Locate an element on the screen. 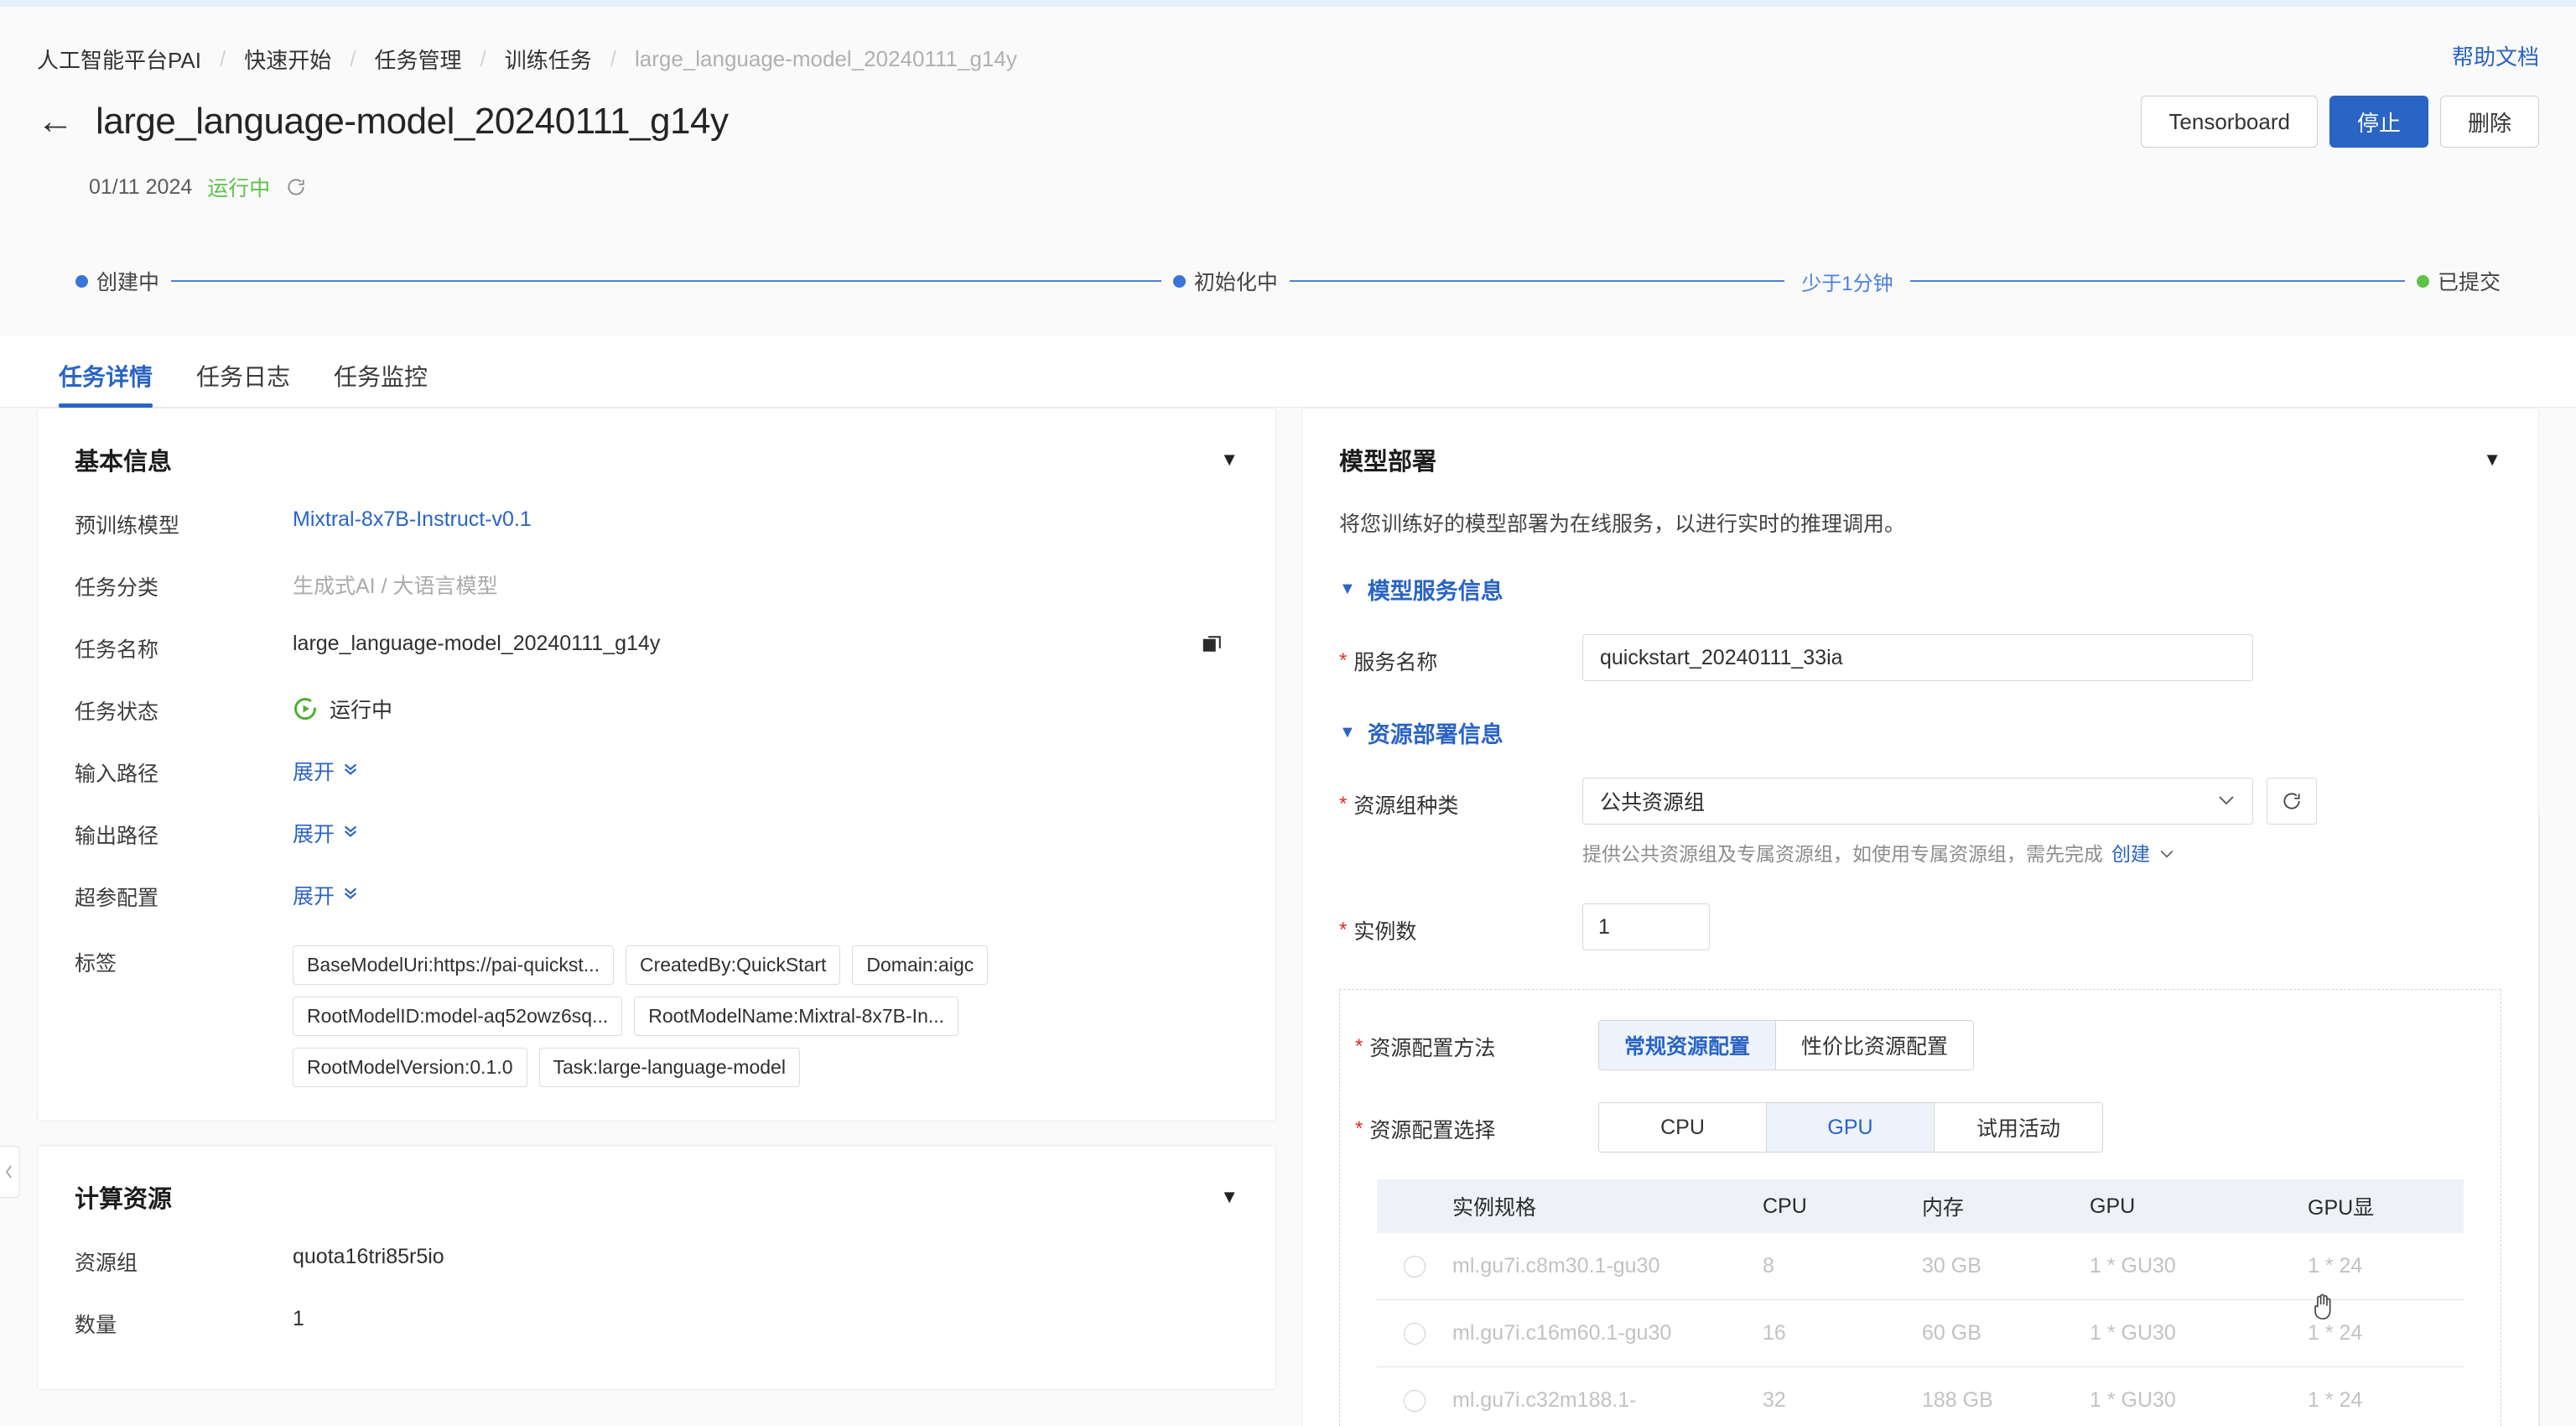  tab-task-log: 任务日志 is located at coordinates (243, 383).